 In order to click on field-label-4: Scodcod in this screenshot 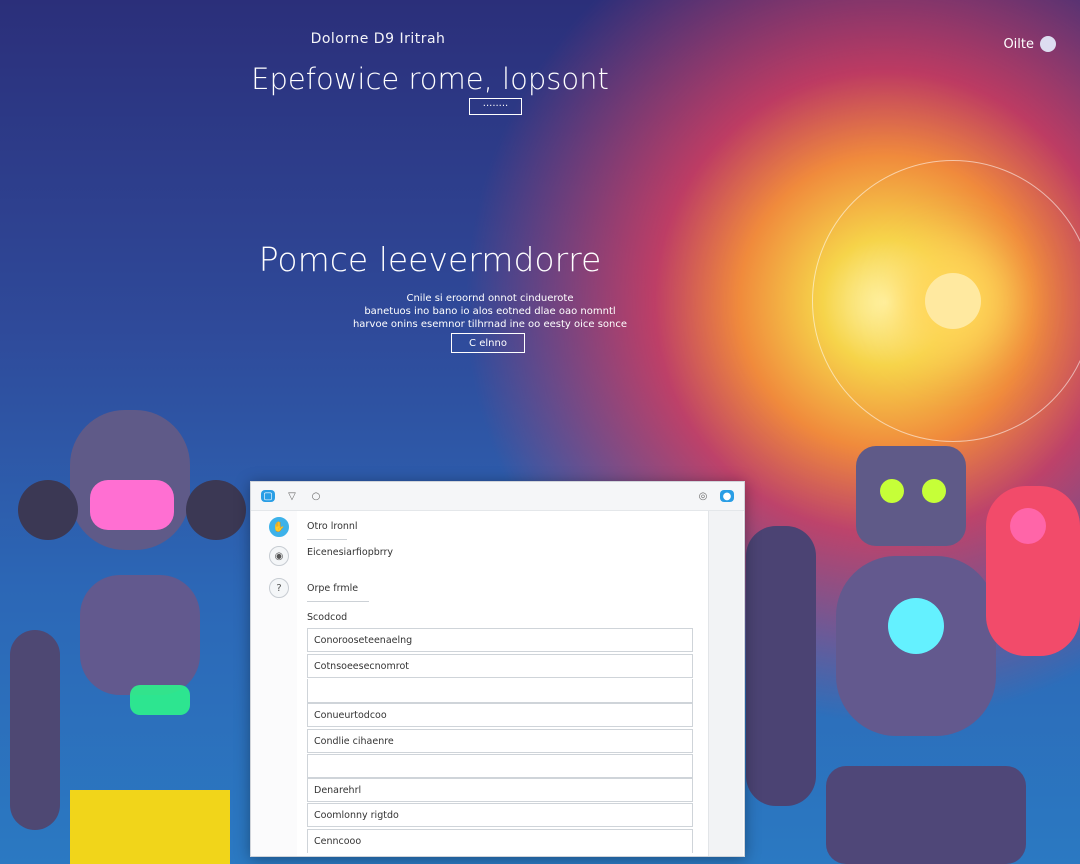, I will do `click(327, 617)`.